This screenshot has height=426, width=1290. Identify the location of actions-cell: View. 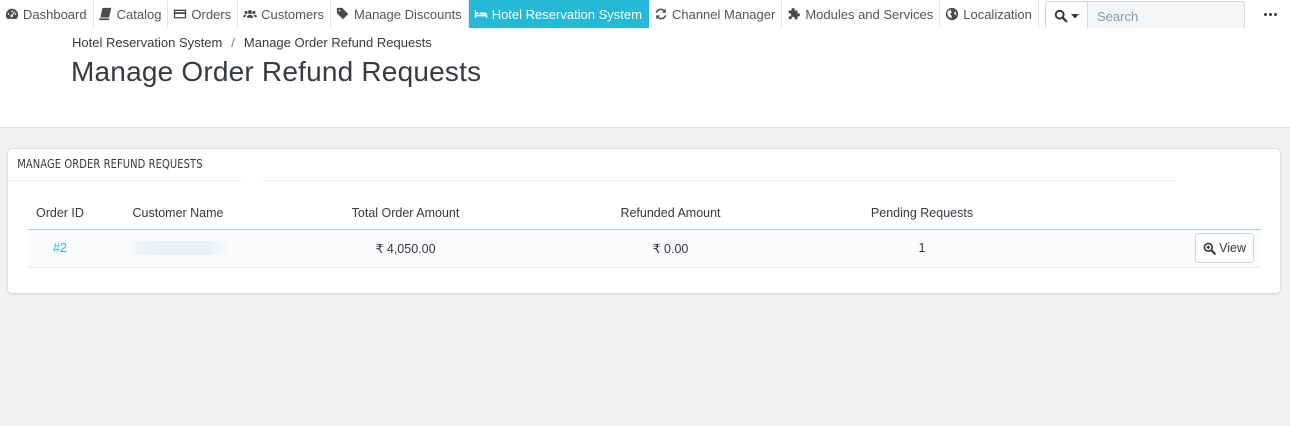
(1156, 248).